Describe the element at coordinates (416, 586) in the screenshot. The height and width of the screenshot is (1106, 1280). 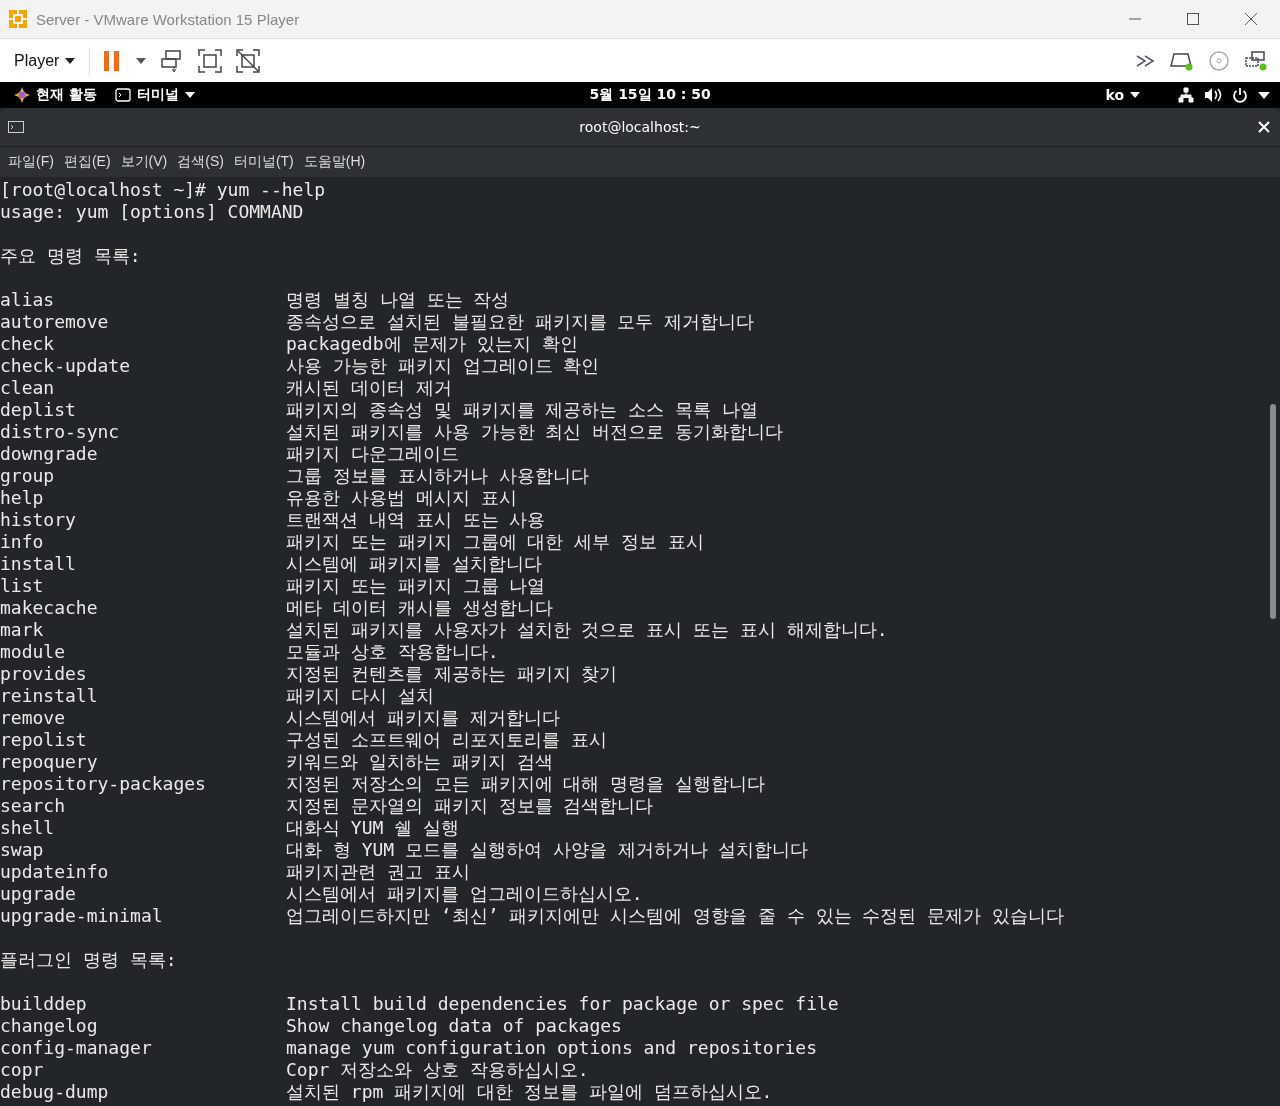
I see `command-description: 패키지 또는 패키지 그룹 나열` at that location.